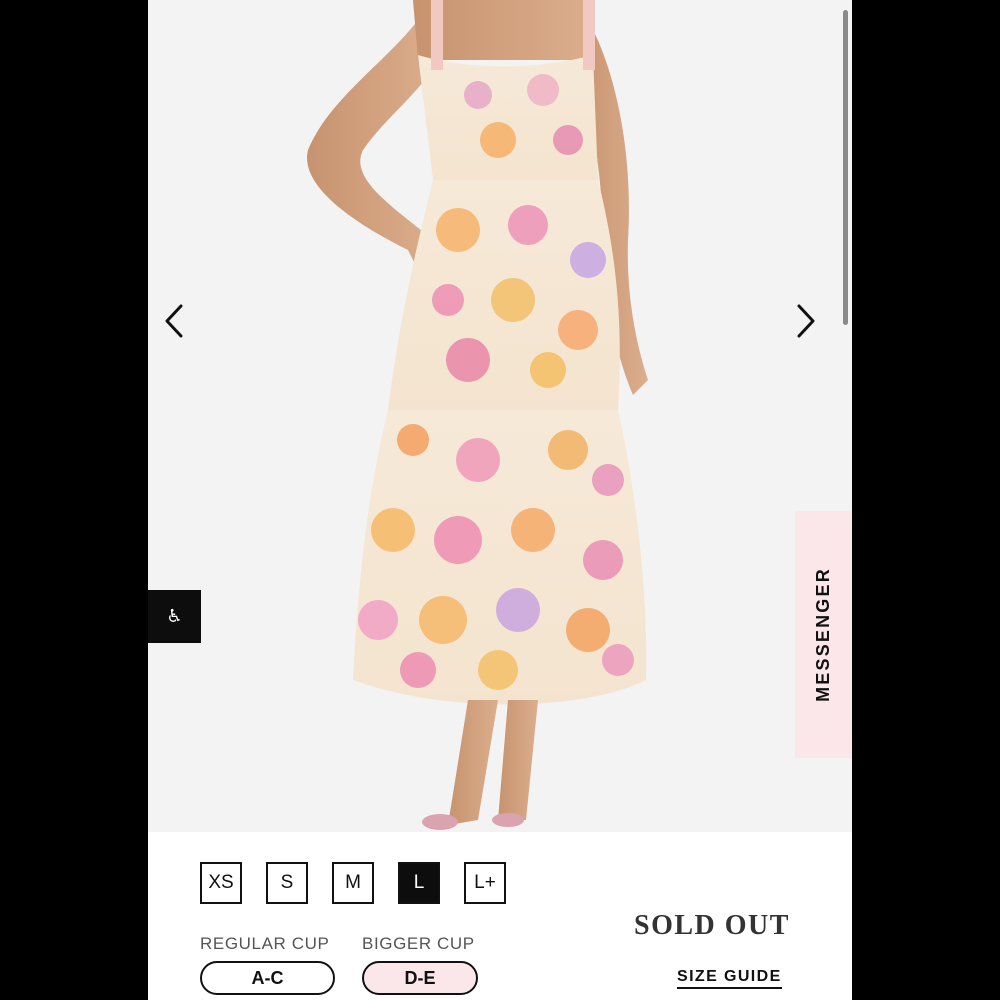  I want to click on size-option-l: L, so click(419, 883).